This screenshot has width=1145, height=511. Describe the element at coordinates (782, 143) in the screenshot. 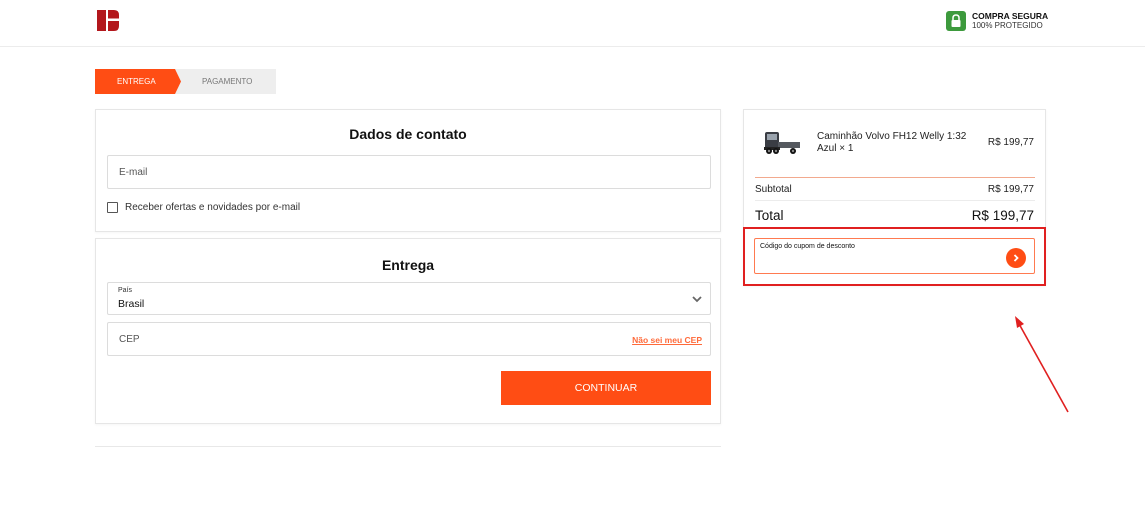

I see `truck-product-icon` at that location.